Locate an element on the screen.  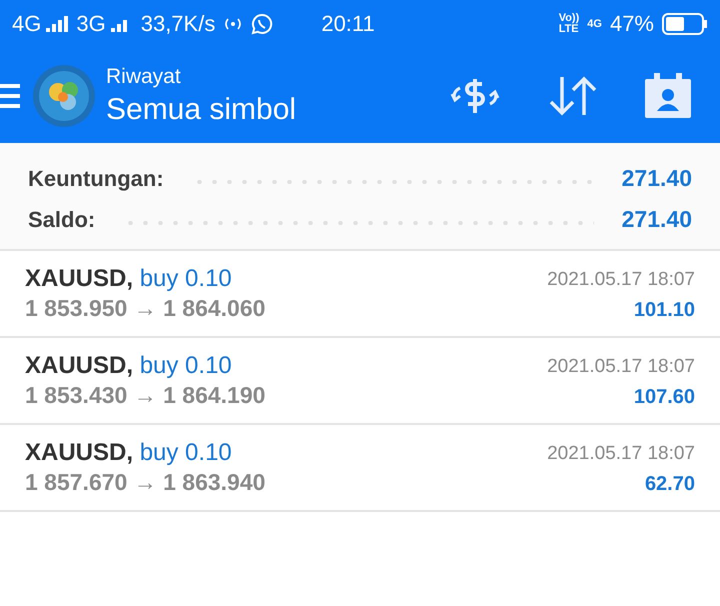
app-logo-icon is located at coordinates (64, 96).